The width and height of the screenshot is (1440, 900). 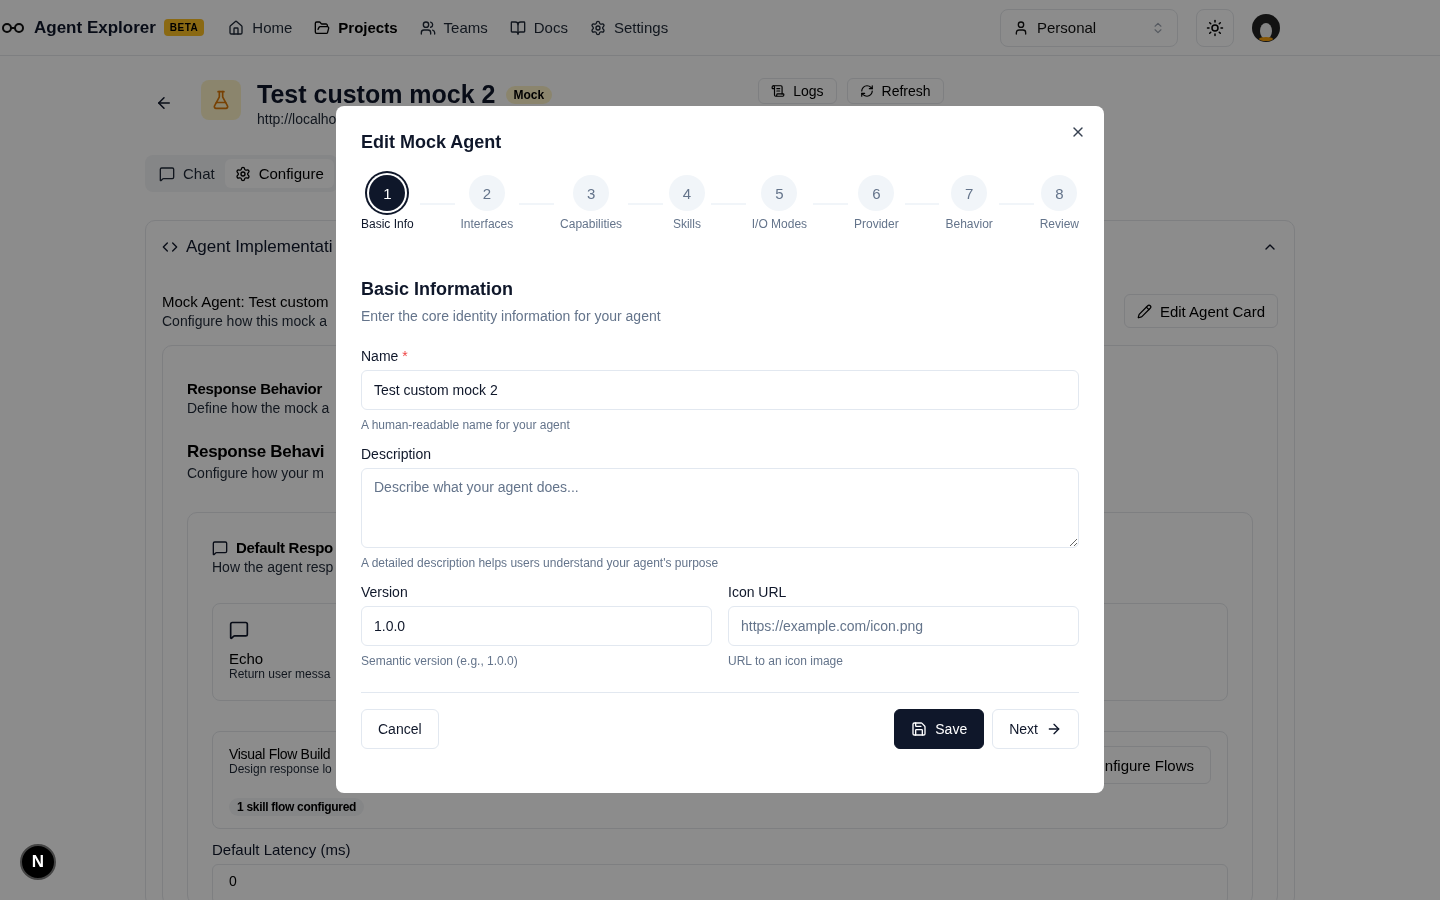 What do you see at coordinates (876, 193) in the screenshot?
I see `step-number: 6` at bounding box center [876, 193].